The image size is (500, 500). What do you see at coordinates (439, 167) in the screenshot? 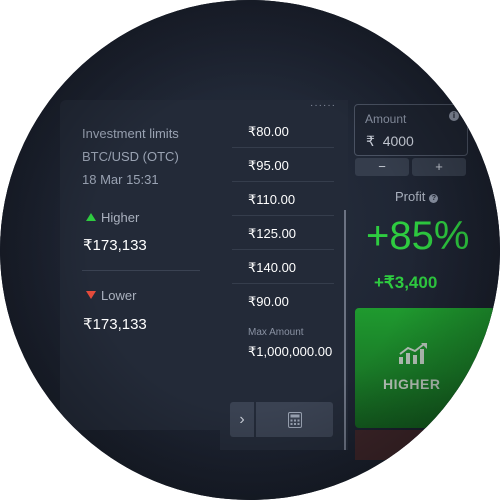
I see `increase-amount-button: +` at bounding box center [439, 167].